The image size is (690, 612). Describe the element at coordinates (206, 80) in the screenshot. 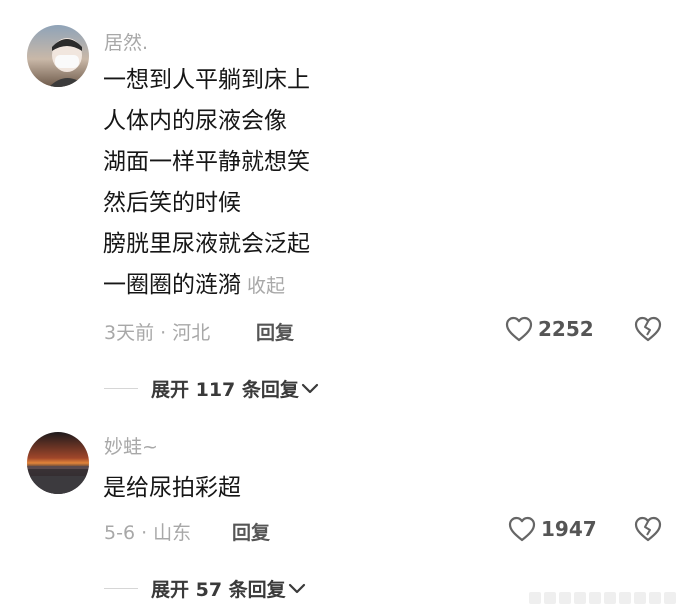

I see `comment-line: 一想到人平躺到床上` at that location.